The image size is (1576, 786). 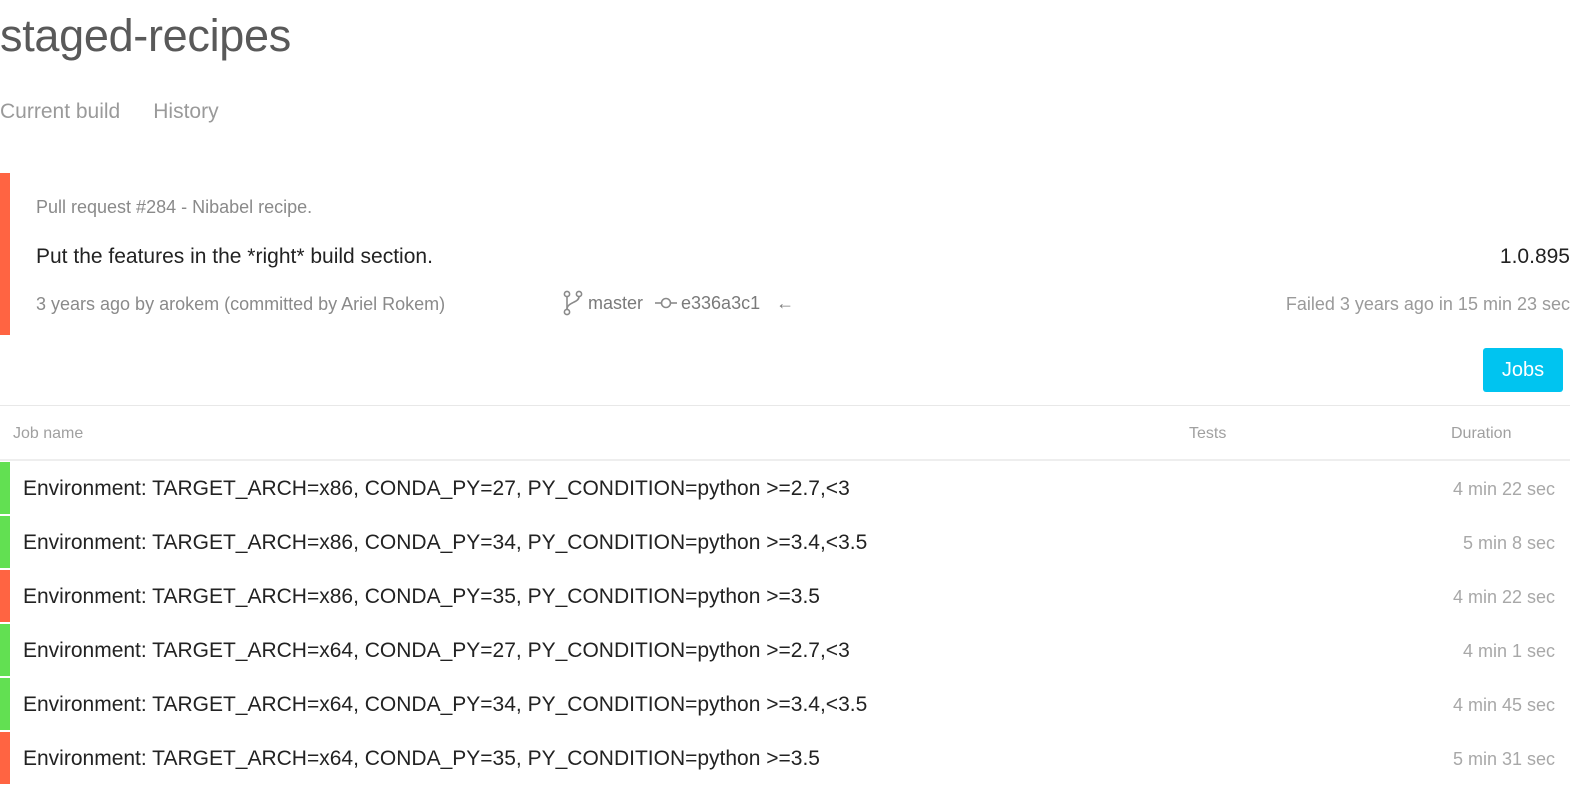 What do you see at coordinates (785, 303) in the screenshot?
I see `compare-arrow-icon: ←` at bounding box center [785, 303].